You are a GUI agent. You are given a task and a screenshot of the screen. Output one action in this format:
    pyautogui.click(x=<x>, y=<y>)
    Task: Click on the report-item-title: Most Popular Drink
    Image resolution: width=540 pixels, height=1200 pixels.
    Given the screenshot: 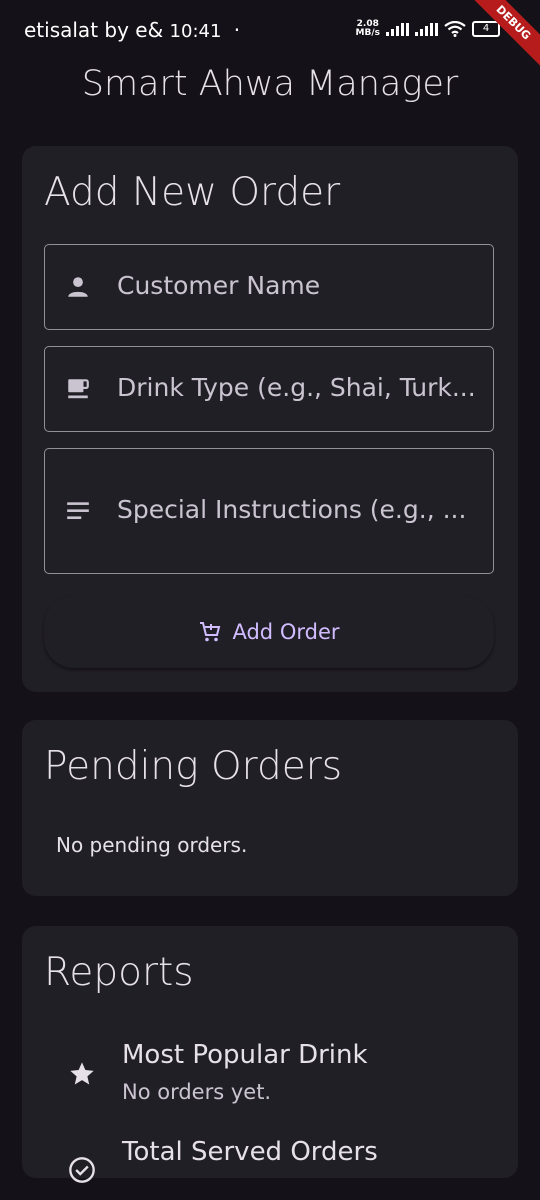 What is the action you would take?
    pyautogui.click(x=245, y=1055)
    